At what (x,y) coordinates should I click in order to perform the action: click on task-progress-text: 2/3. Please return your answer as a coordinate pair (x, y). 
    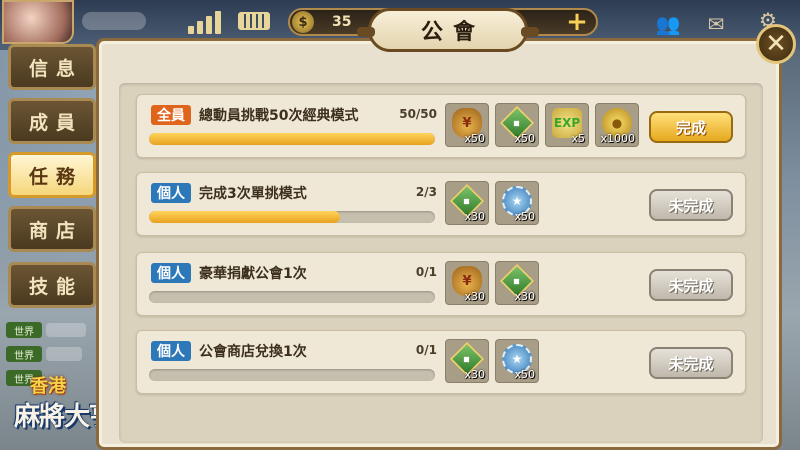
    Looking at the image, I should click on (426, 192).